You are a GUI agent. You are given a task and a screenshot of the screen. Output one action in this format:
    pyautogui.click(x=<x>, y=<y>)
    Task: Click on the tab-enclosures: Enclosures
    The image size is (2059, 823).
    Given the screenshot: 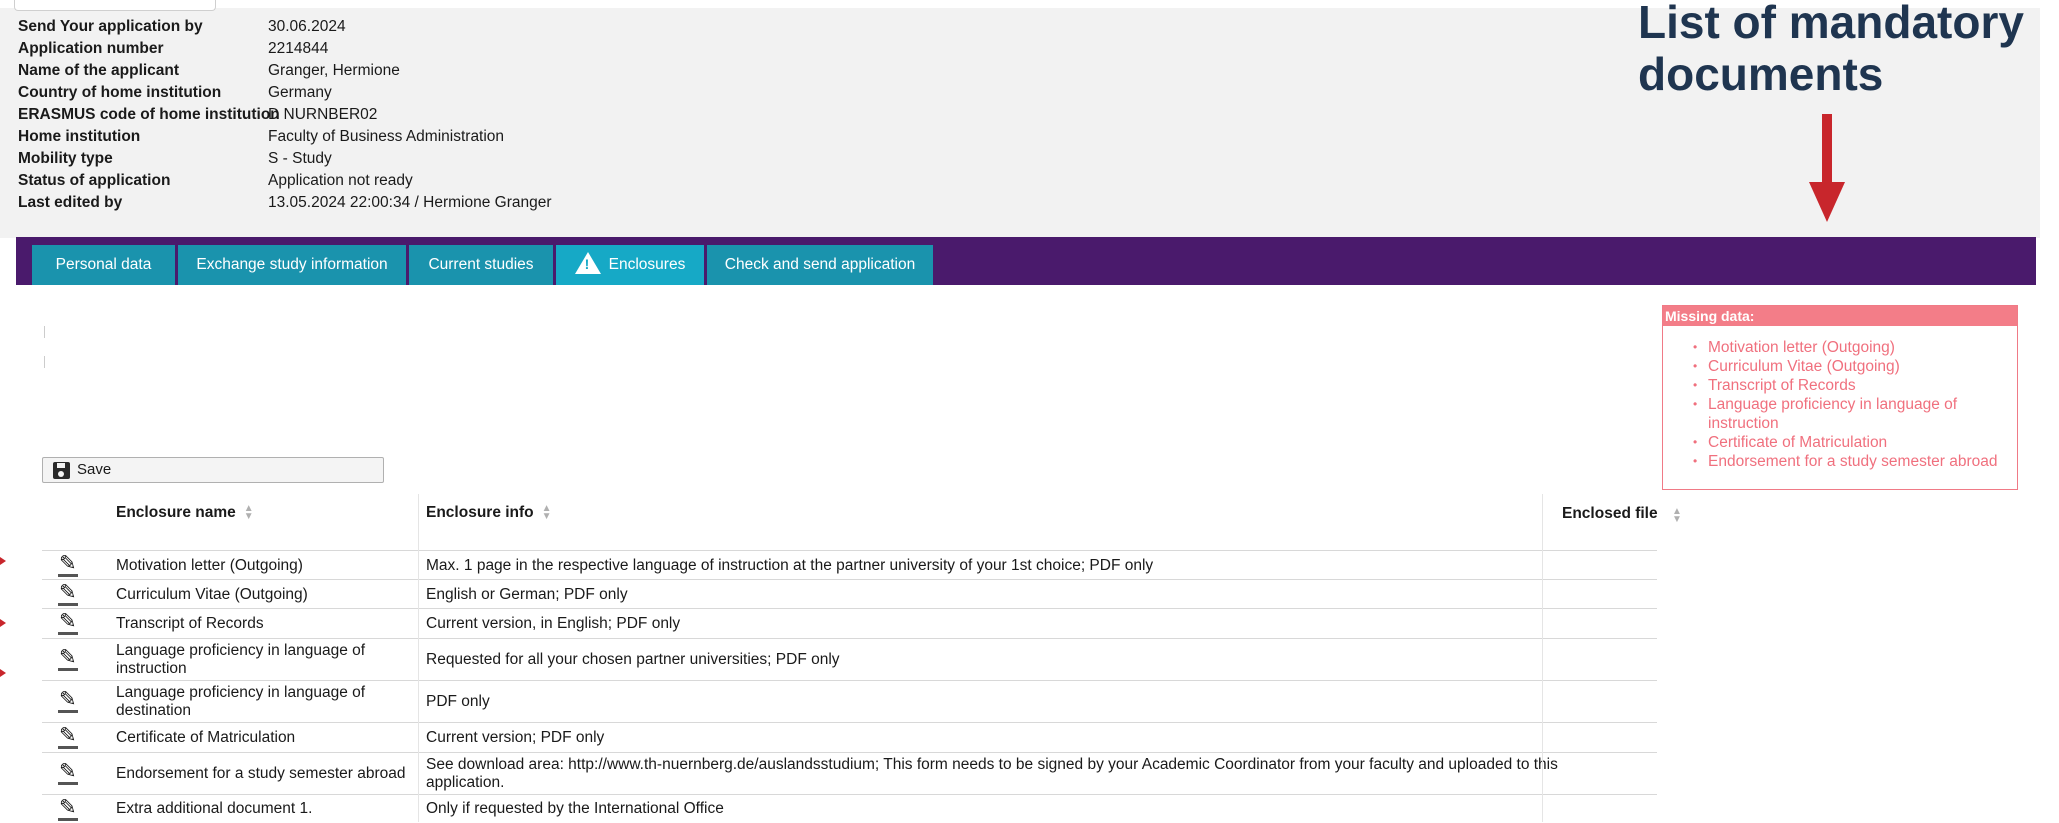 What is the action you would take?
    pyautogui.click(x=630, y=265)
    